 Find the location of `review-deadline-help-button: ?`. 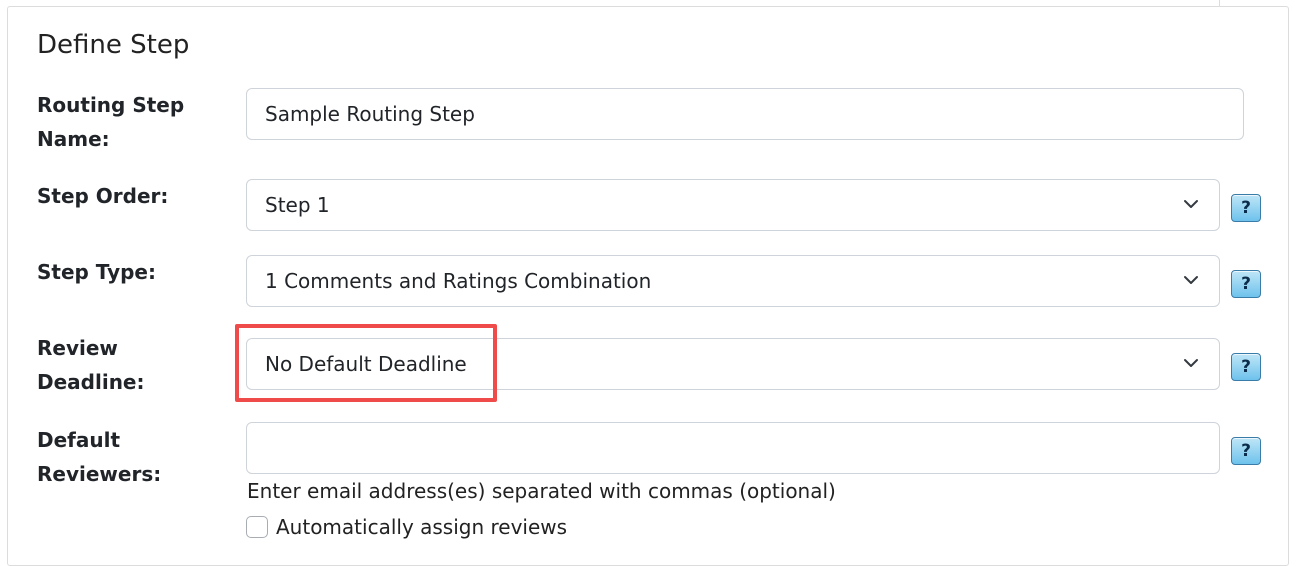

review-deadline-help-button: ? is located at coordinates (1246, 367).